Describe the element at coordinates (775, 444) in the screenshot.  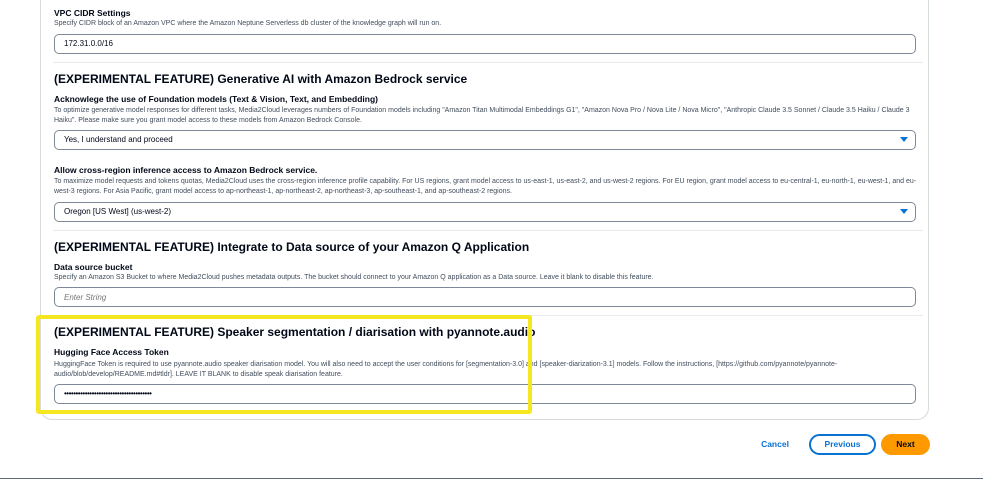
I see `cancel-button: Cancel` at that location.